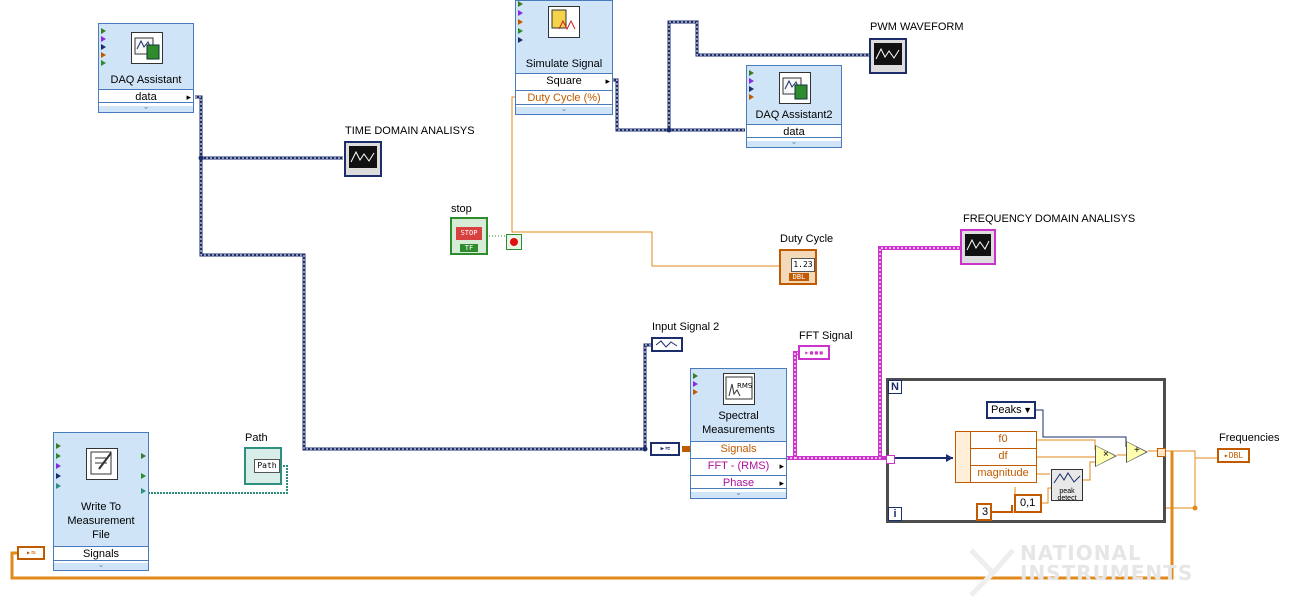 The width and height of the screenshot is (1293, 605). What do you see at coordinates (992, 572) in the screenshot?
I see `ni-logo-icon` at bounding box center [992, 572].